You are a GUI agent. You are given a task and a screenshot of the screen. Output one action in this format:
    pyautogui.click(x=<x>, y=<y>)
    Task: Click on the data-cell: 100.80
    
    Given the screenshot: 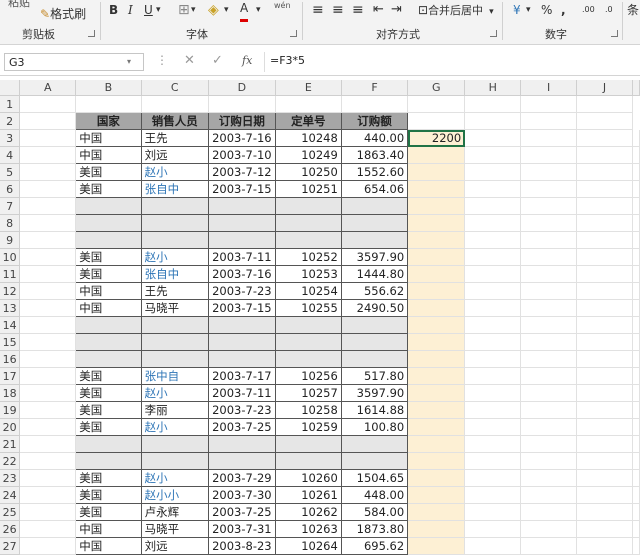 What is the action you would take?
    pyautogui.click(x=374, y=427)
    